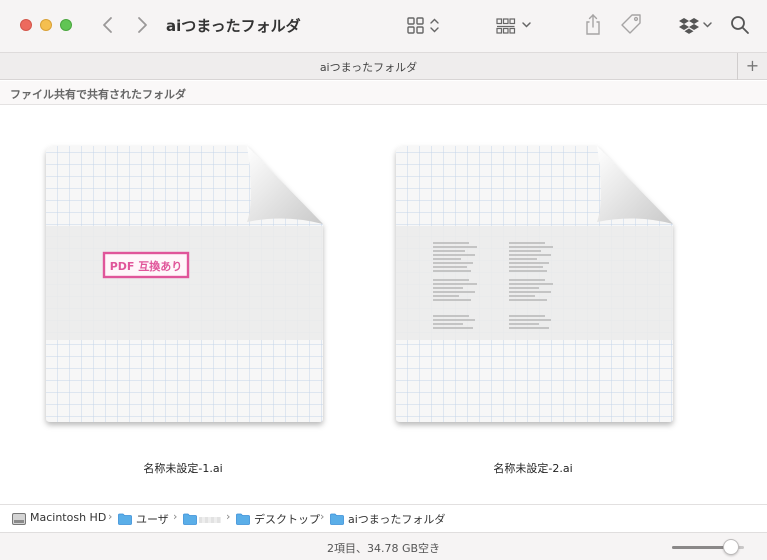  I want to click on close-window-button, so click(26, 25).